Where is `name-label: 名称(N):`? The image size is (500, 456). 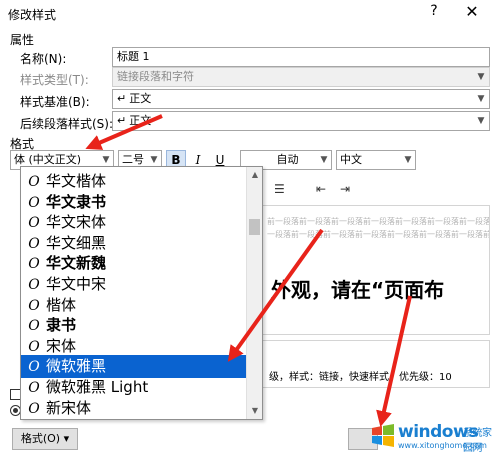 name-label: 名称(N): is located at coordinates (43, 59).